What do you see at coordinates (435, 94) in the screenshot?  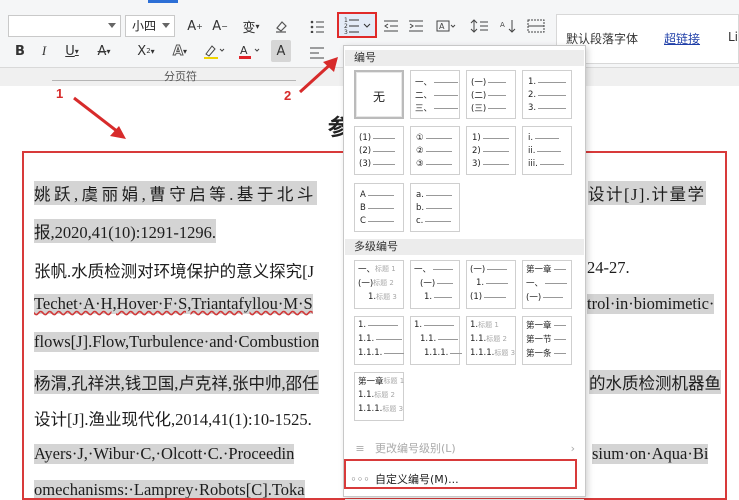 I see `numbering-tile-chinese-comma: 一、 二、 三、` at bounding box center [435, 94].